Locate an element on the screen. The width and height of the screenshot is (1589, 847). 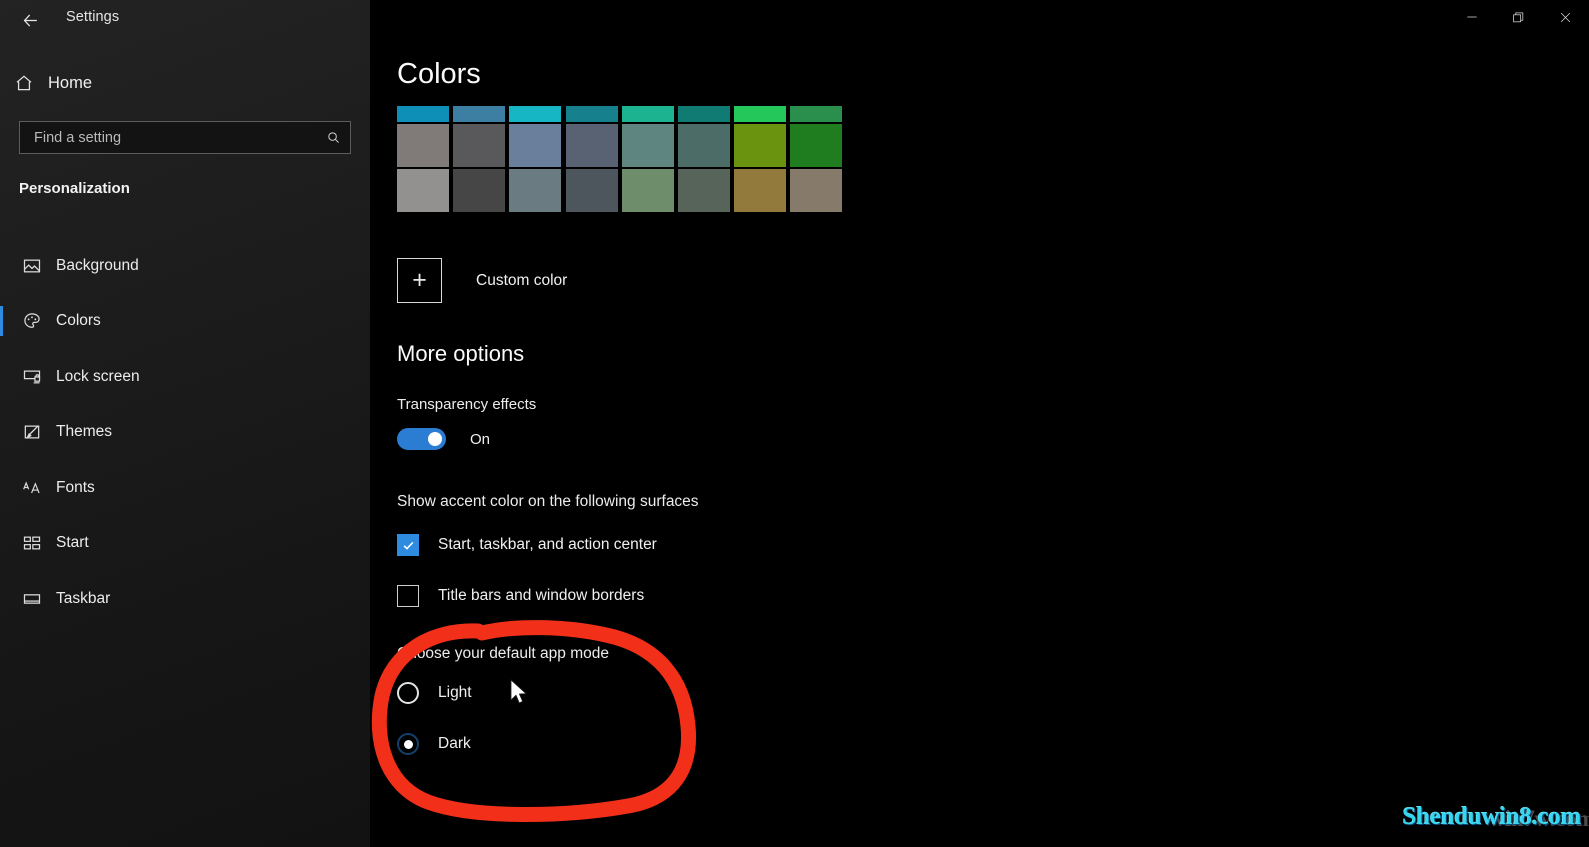
sidebar-item-fonts: Fonts is located at coordinates (185, 488).